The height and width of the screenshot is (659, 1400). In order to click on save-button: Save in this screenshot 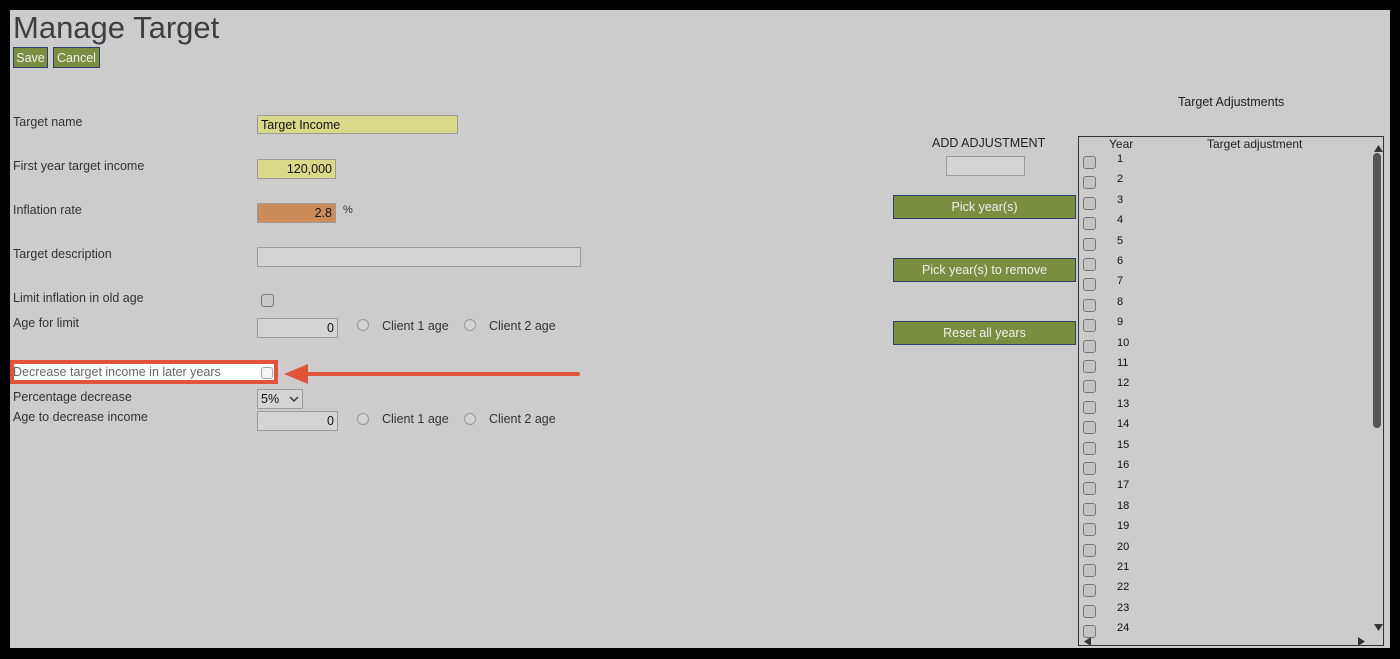, I will do `click(30, 57)`.